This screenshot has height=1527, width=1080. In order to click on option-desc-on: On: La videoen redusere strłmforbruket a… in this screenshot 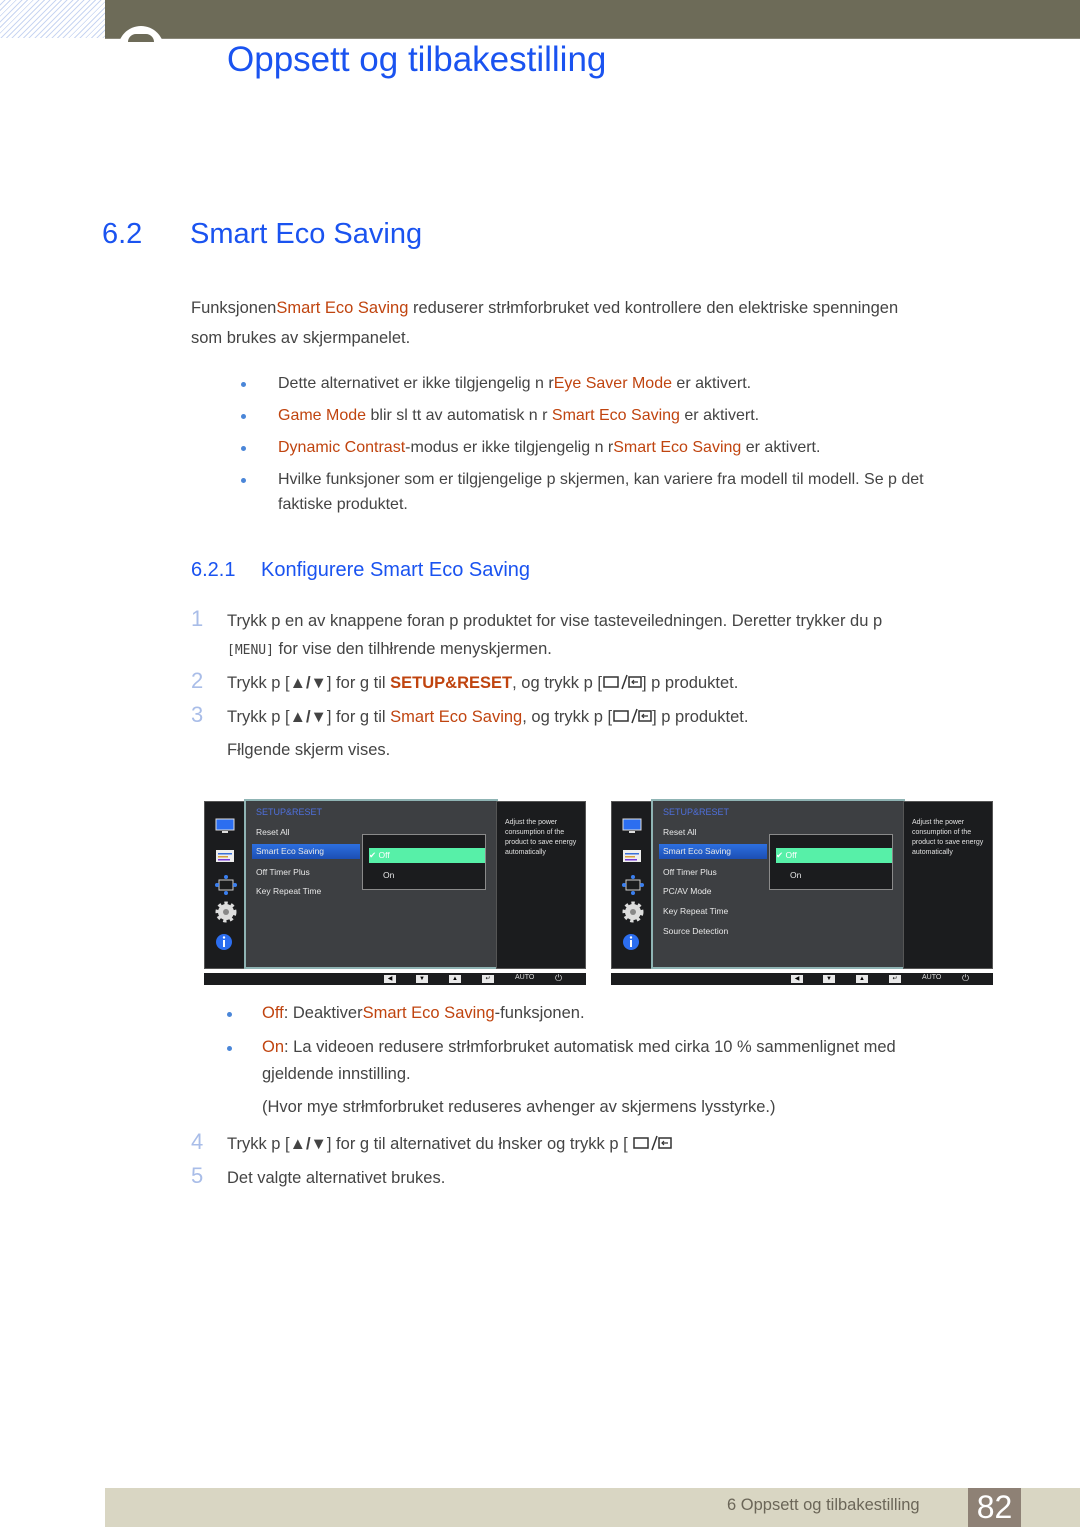, I will do `click(579, 1047)`.